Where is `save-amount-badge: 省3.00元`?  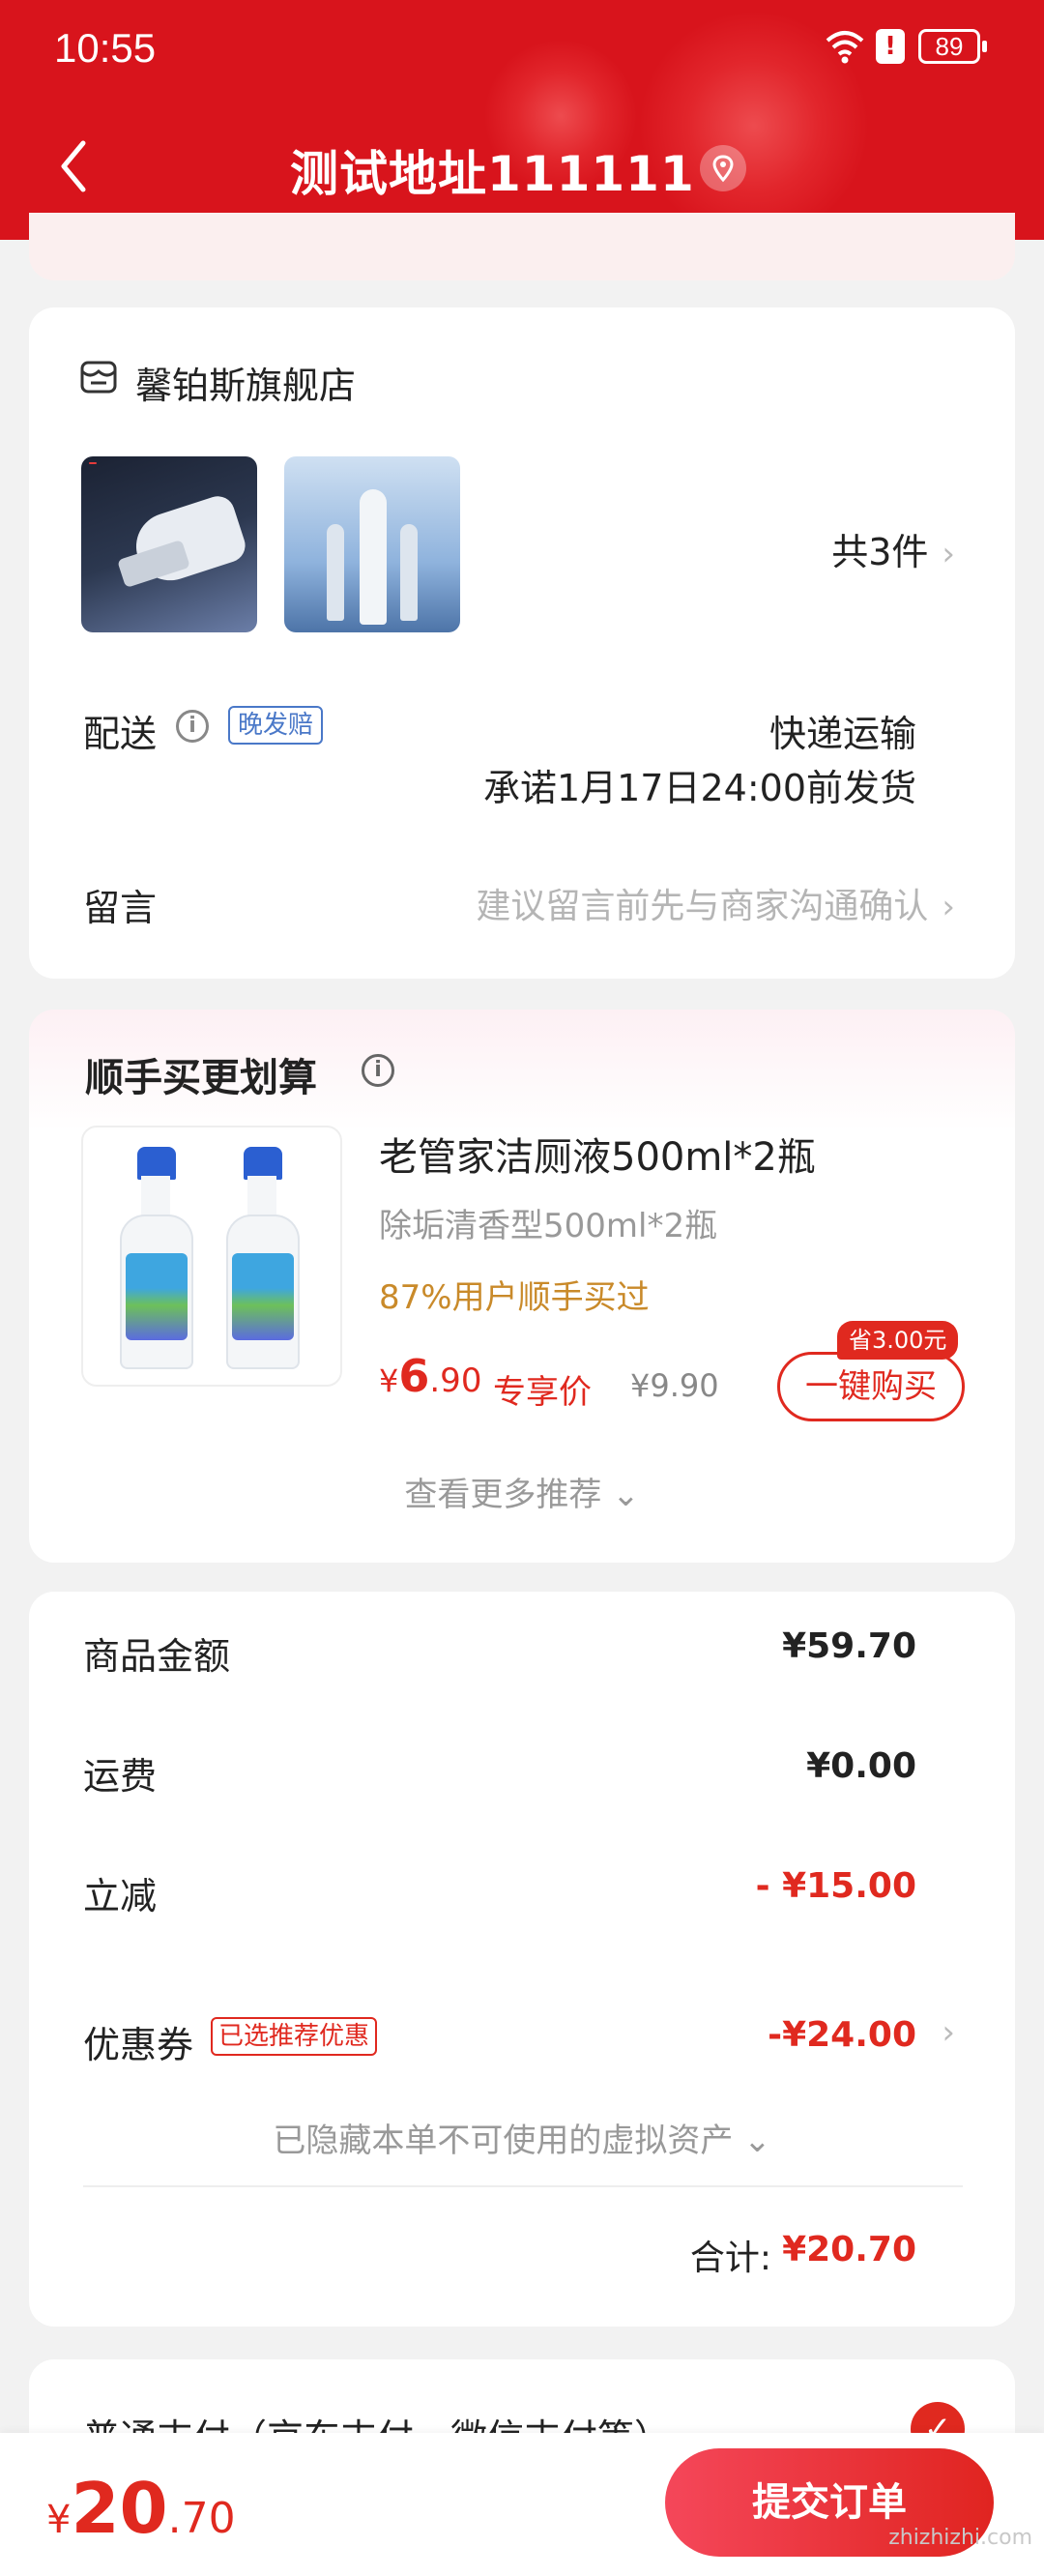 save-amount-badge: 省3.00元 is located at coordinates (898, 1340).